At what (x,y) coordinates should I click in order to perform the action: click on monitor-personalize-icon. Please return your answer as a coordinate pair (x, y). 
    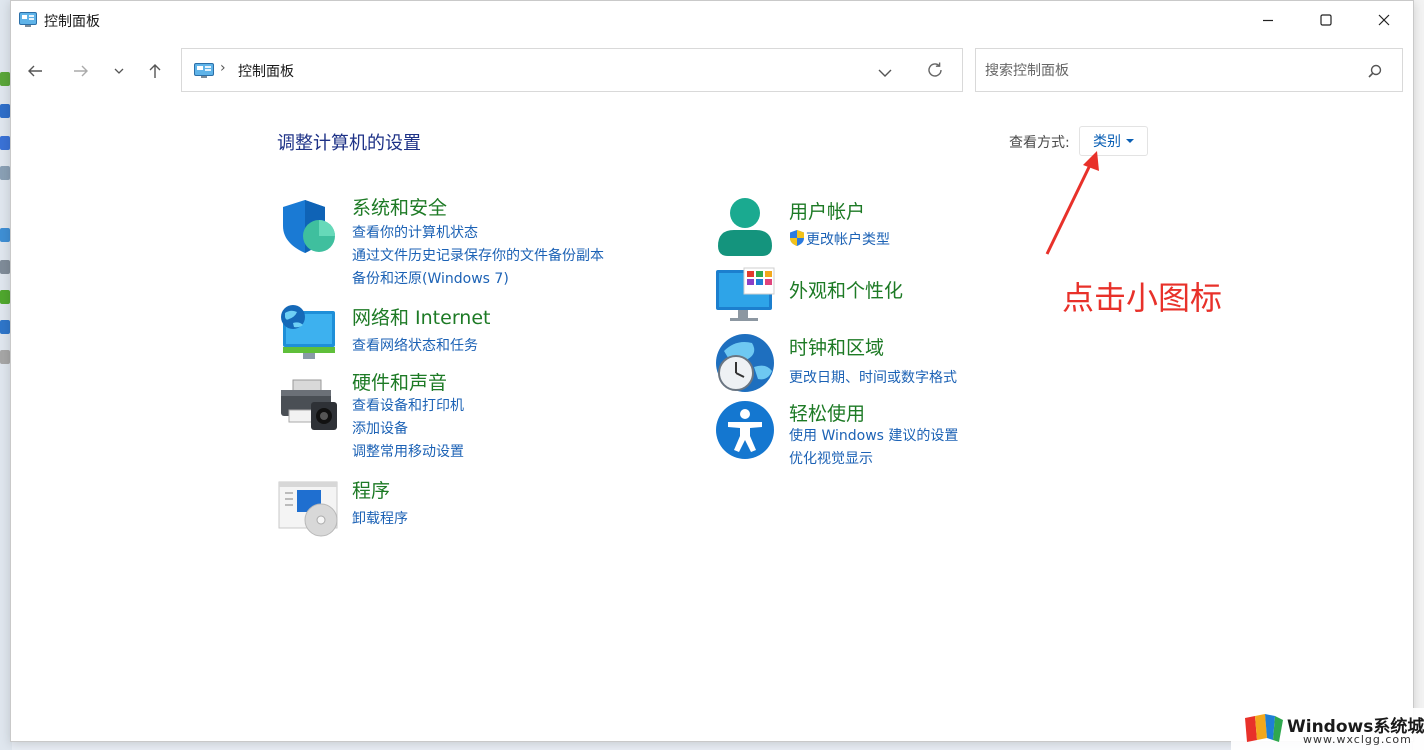
    Looking at the image, I should click on (745, 297).